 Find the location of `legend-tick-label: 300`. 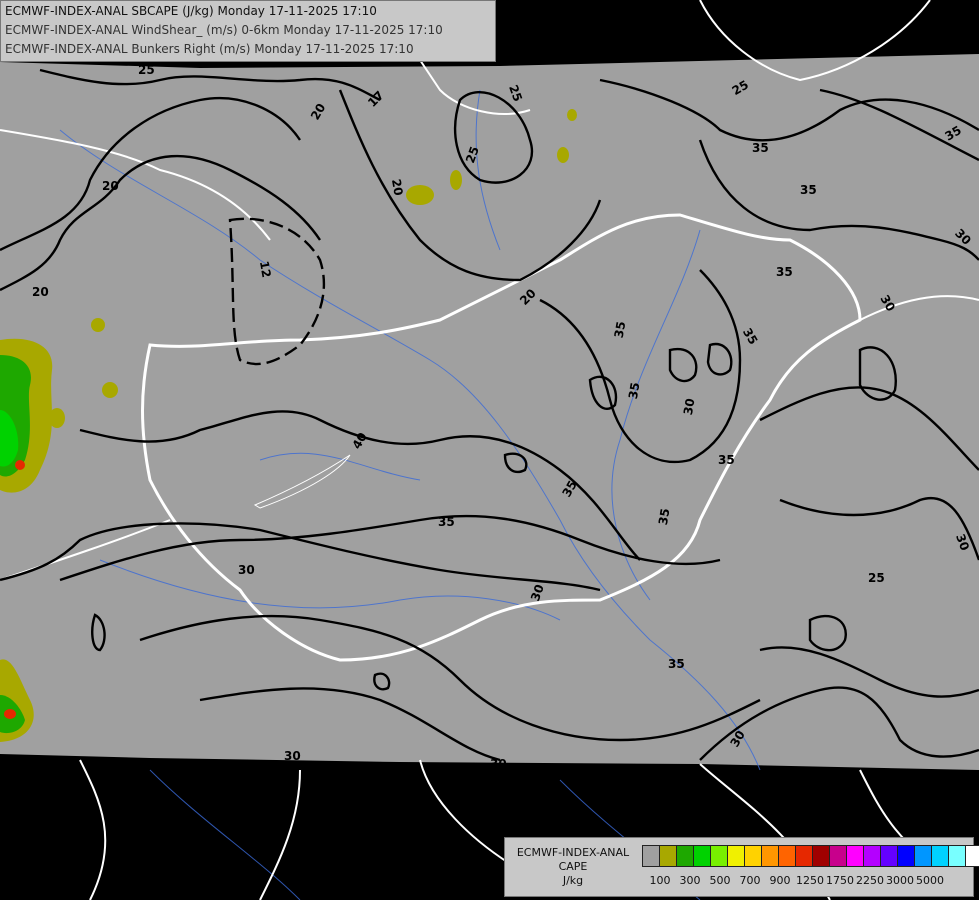

legend-tick-label: 300 is located at coordinates (690, 880).